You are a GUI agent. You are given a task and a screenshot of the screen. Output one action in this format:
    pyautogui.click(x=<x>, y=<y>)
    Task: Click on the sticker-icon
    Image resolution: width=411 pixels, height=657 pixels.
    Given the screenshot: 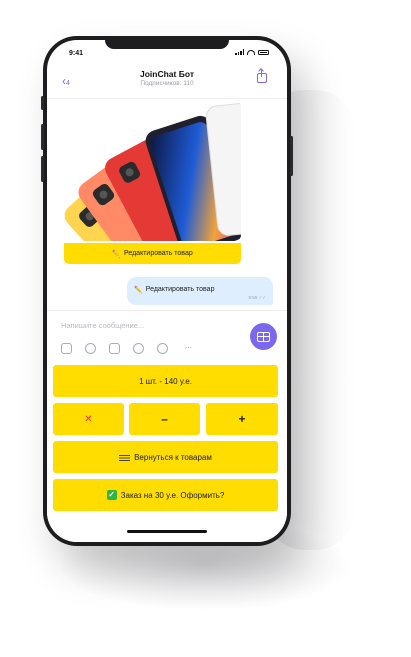 What is the action you would take?
    pyautogui.click(x=66, y=348)
    